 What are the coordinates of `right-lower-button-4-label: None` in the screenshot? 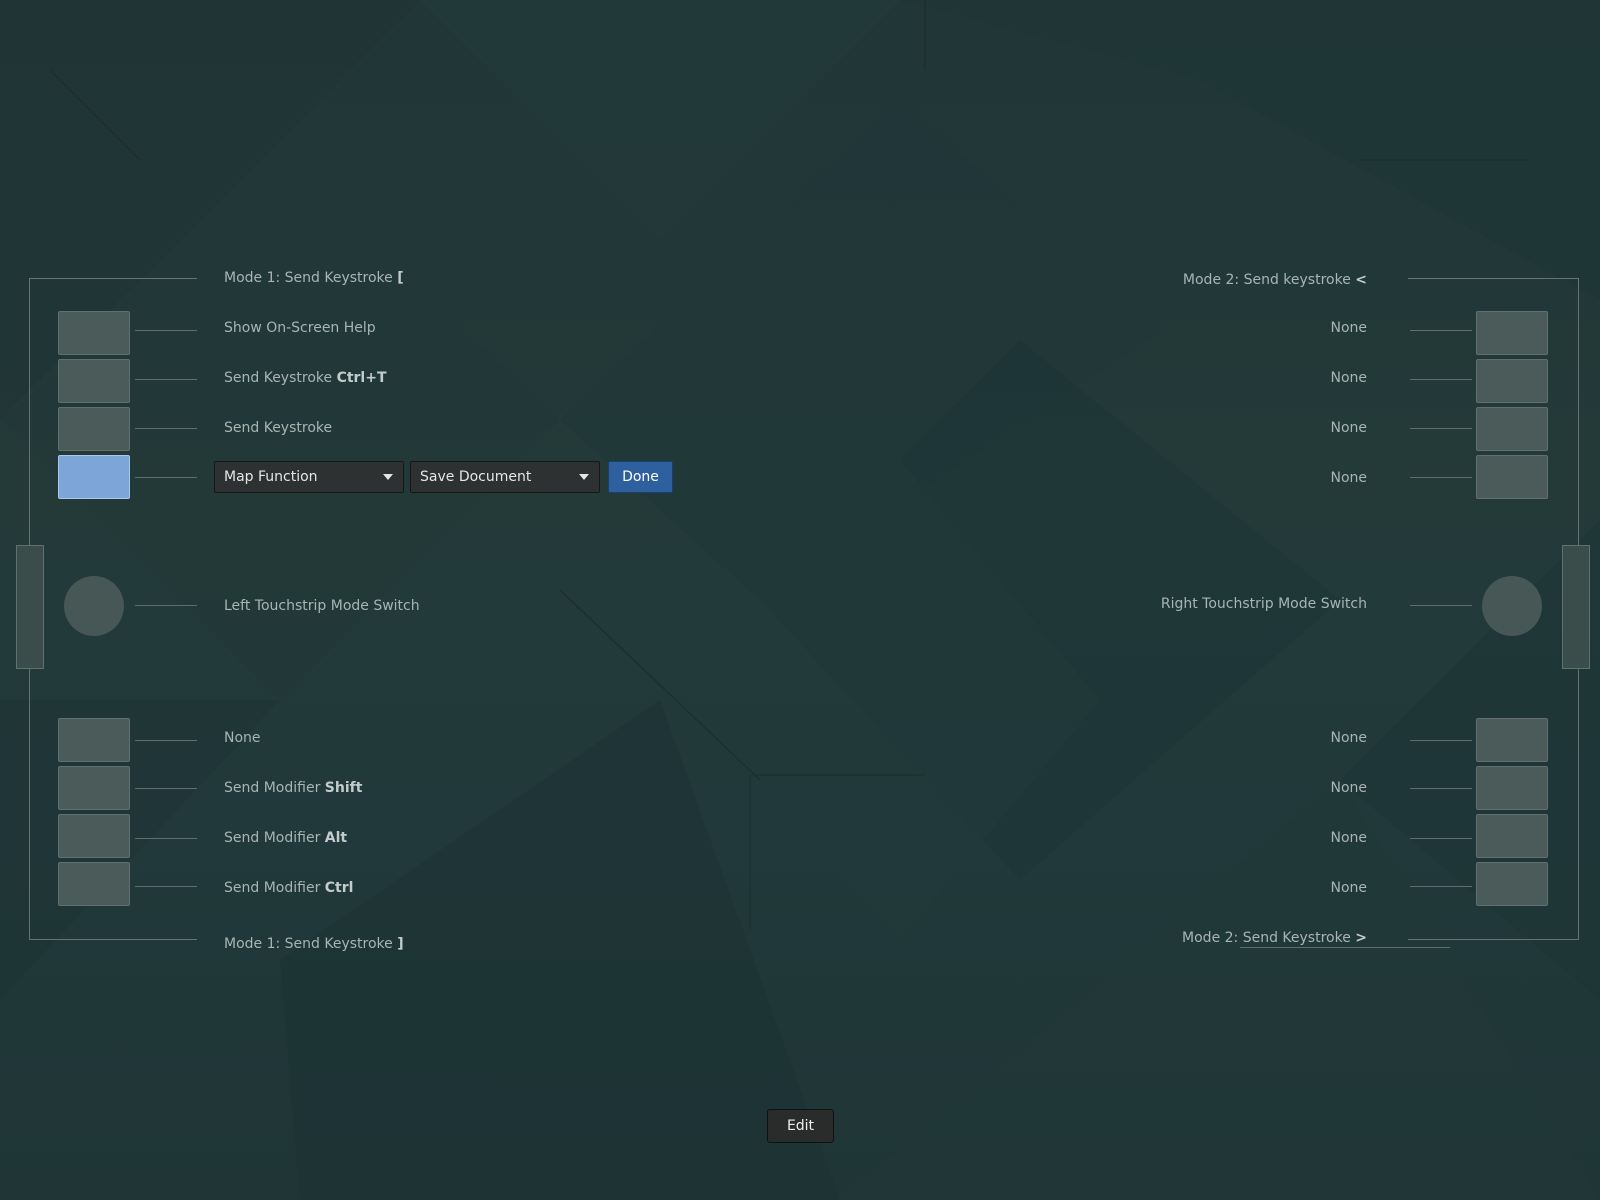 It's located at (1348, 888).